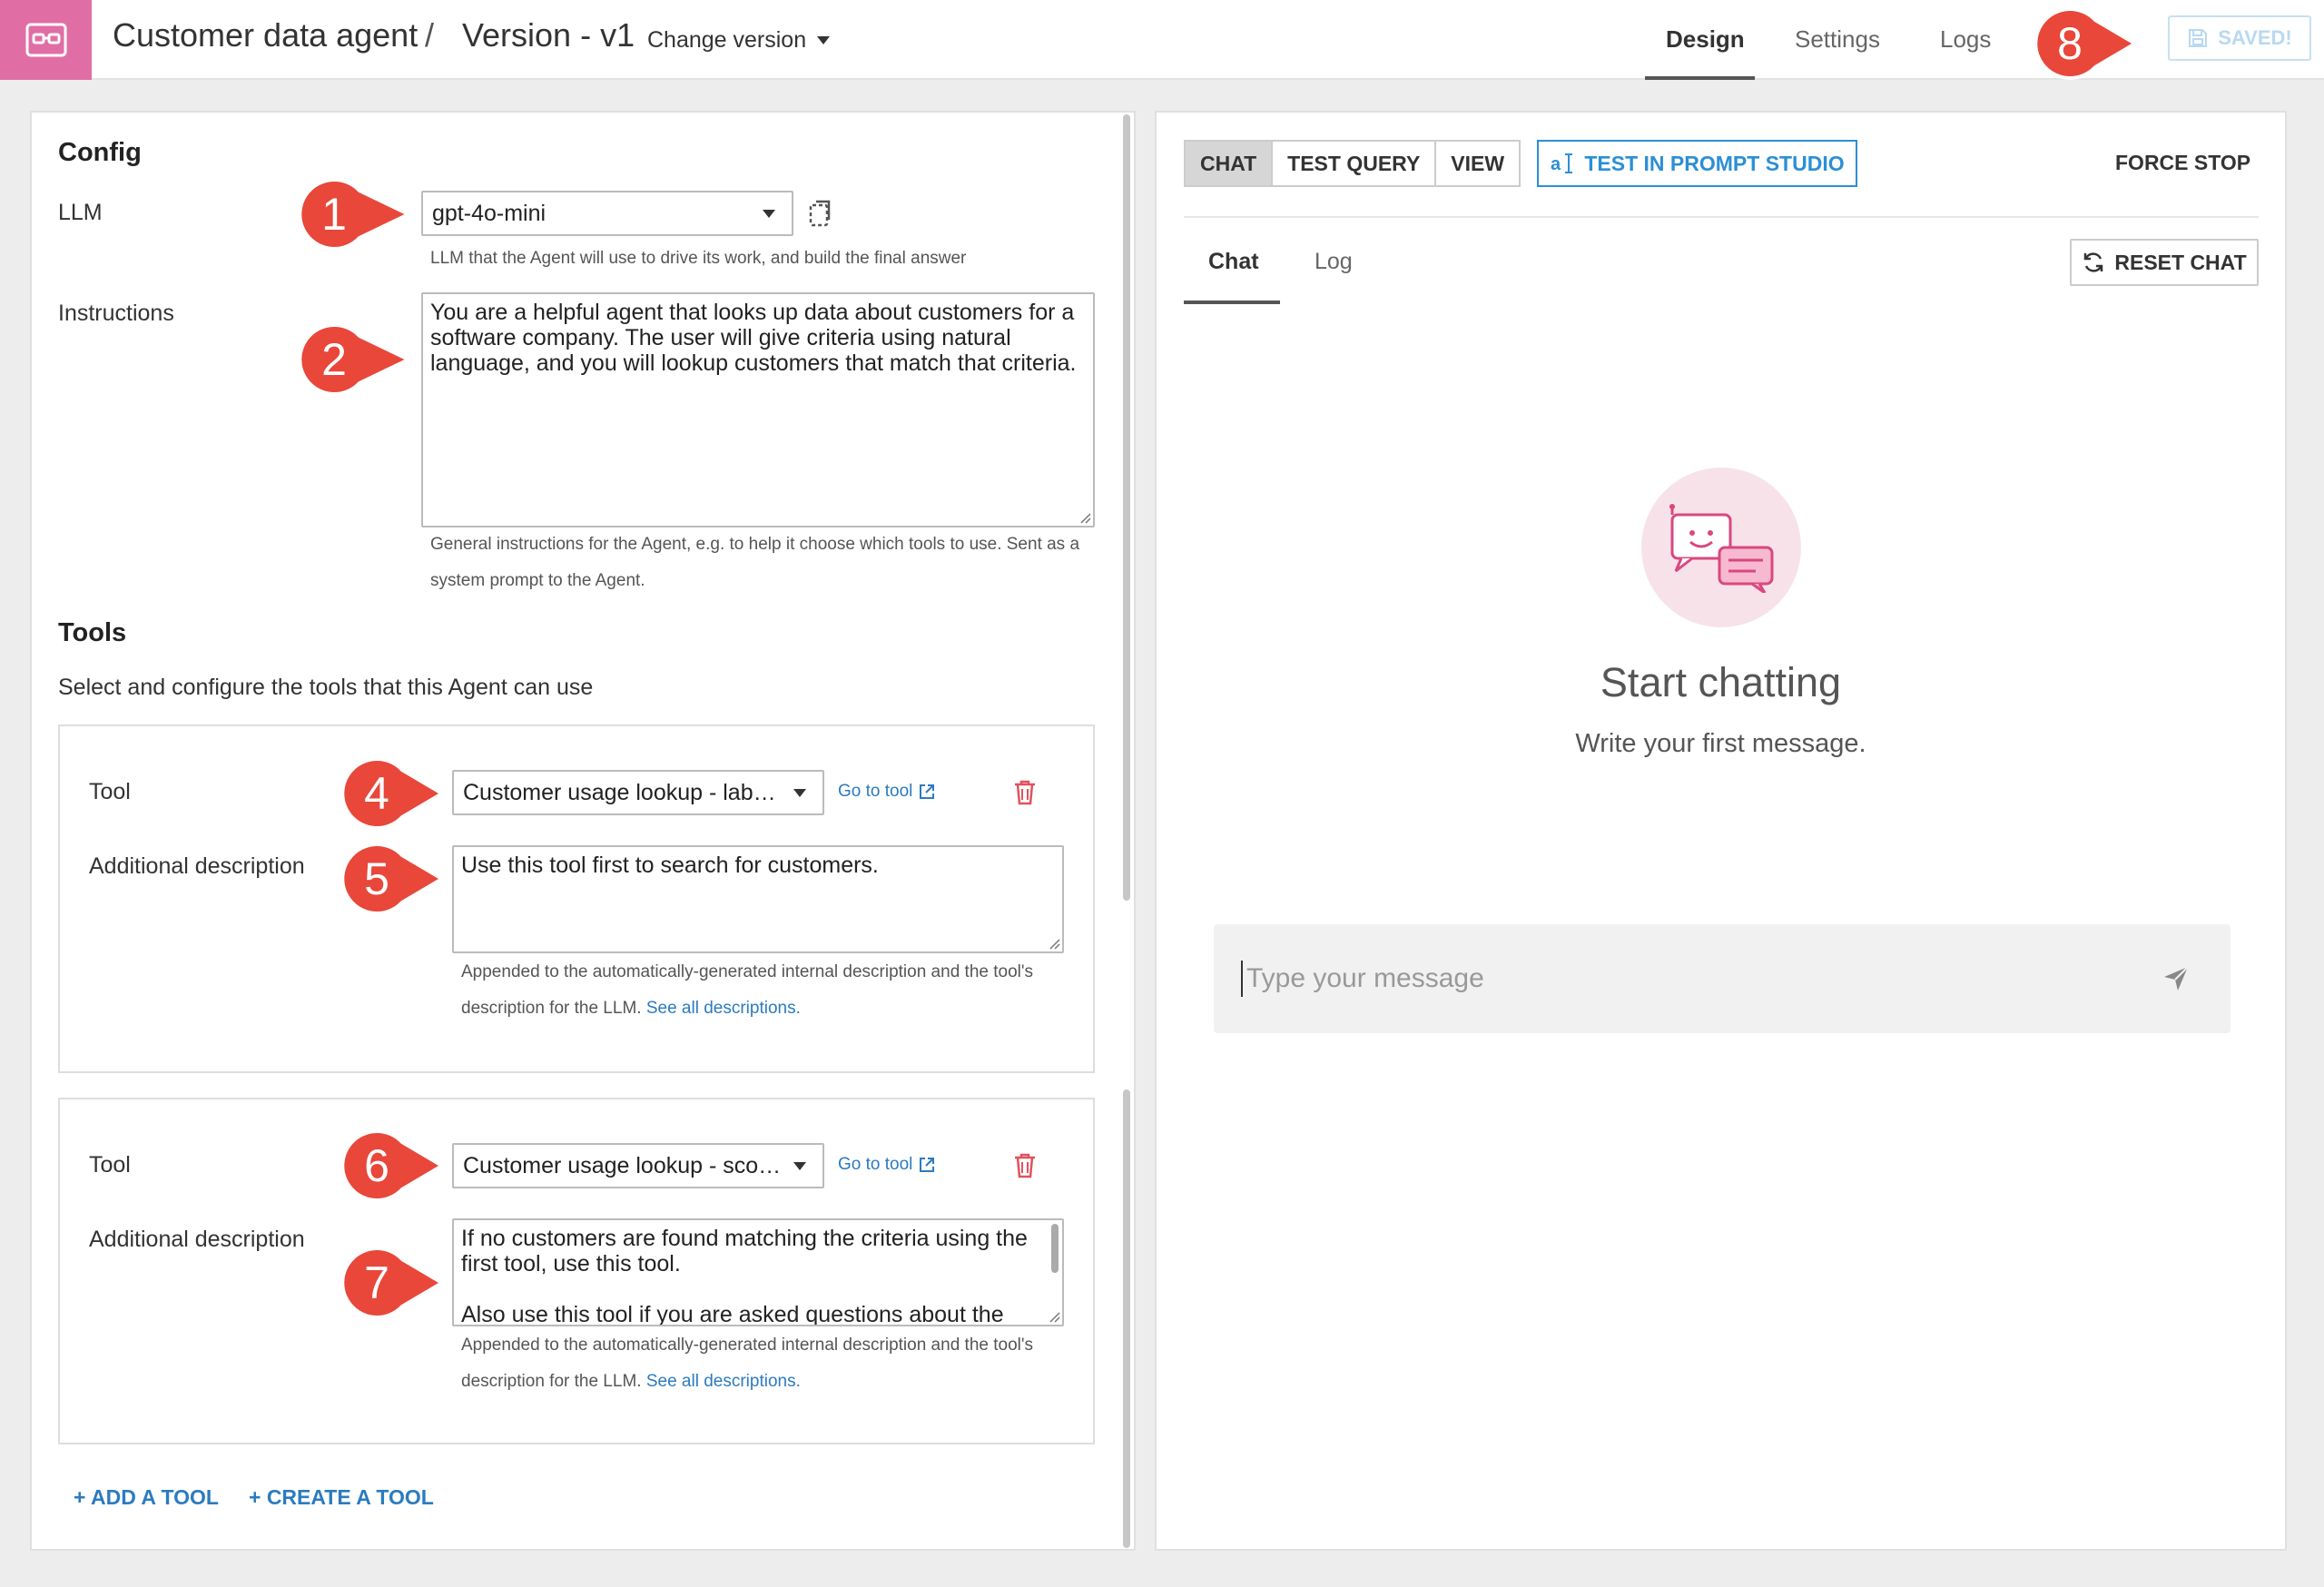 The image size is (2324, 1587). Describe the element at coordinates (1721, 682) in the screenshot. I see `empty-chat-title: Start chatting` at that location.